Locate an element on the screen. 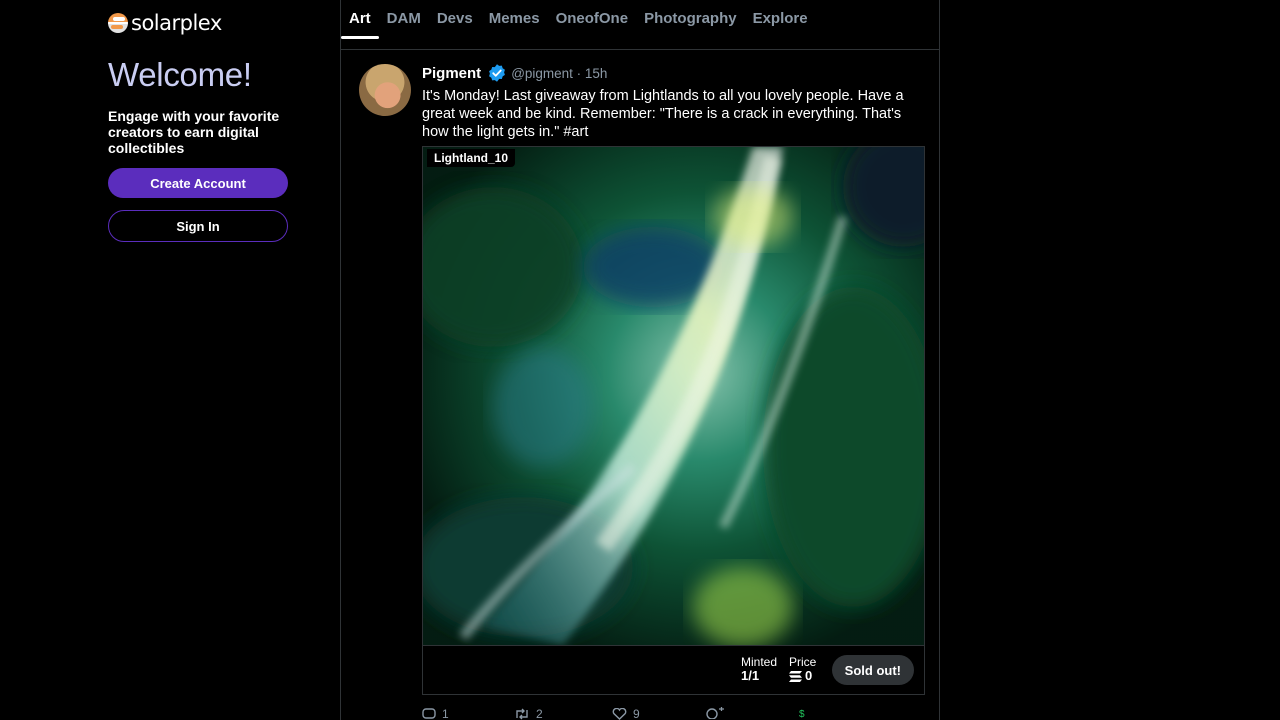 The width and height of the screenshot is (1280, 720). post-header: Pigment @pigment · 15h is located at coordinates (672, 73).